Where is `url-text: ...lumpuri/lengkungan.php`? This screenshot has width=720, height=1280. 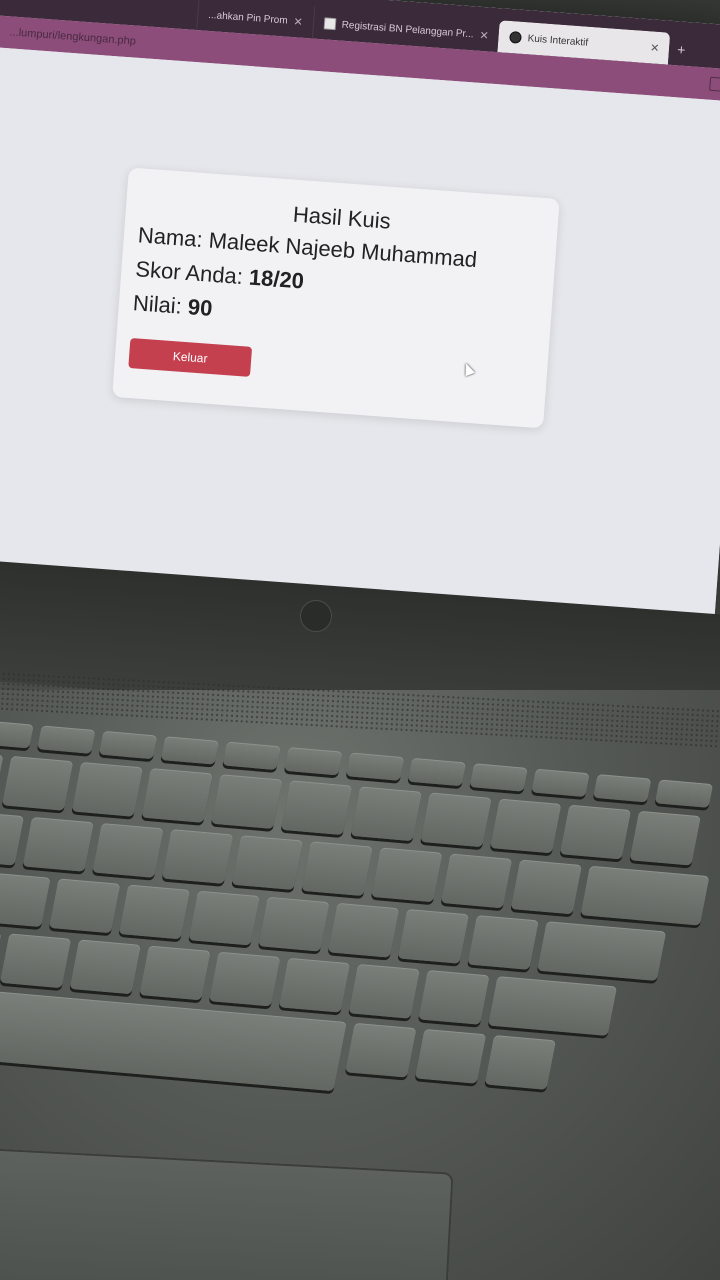
url-text: ...lumpuri/lengkungan.php is located at coordinates (73, 37).